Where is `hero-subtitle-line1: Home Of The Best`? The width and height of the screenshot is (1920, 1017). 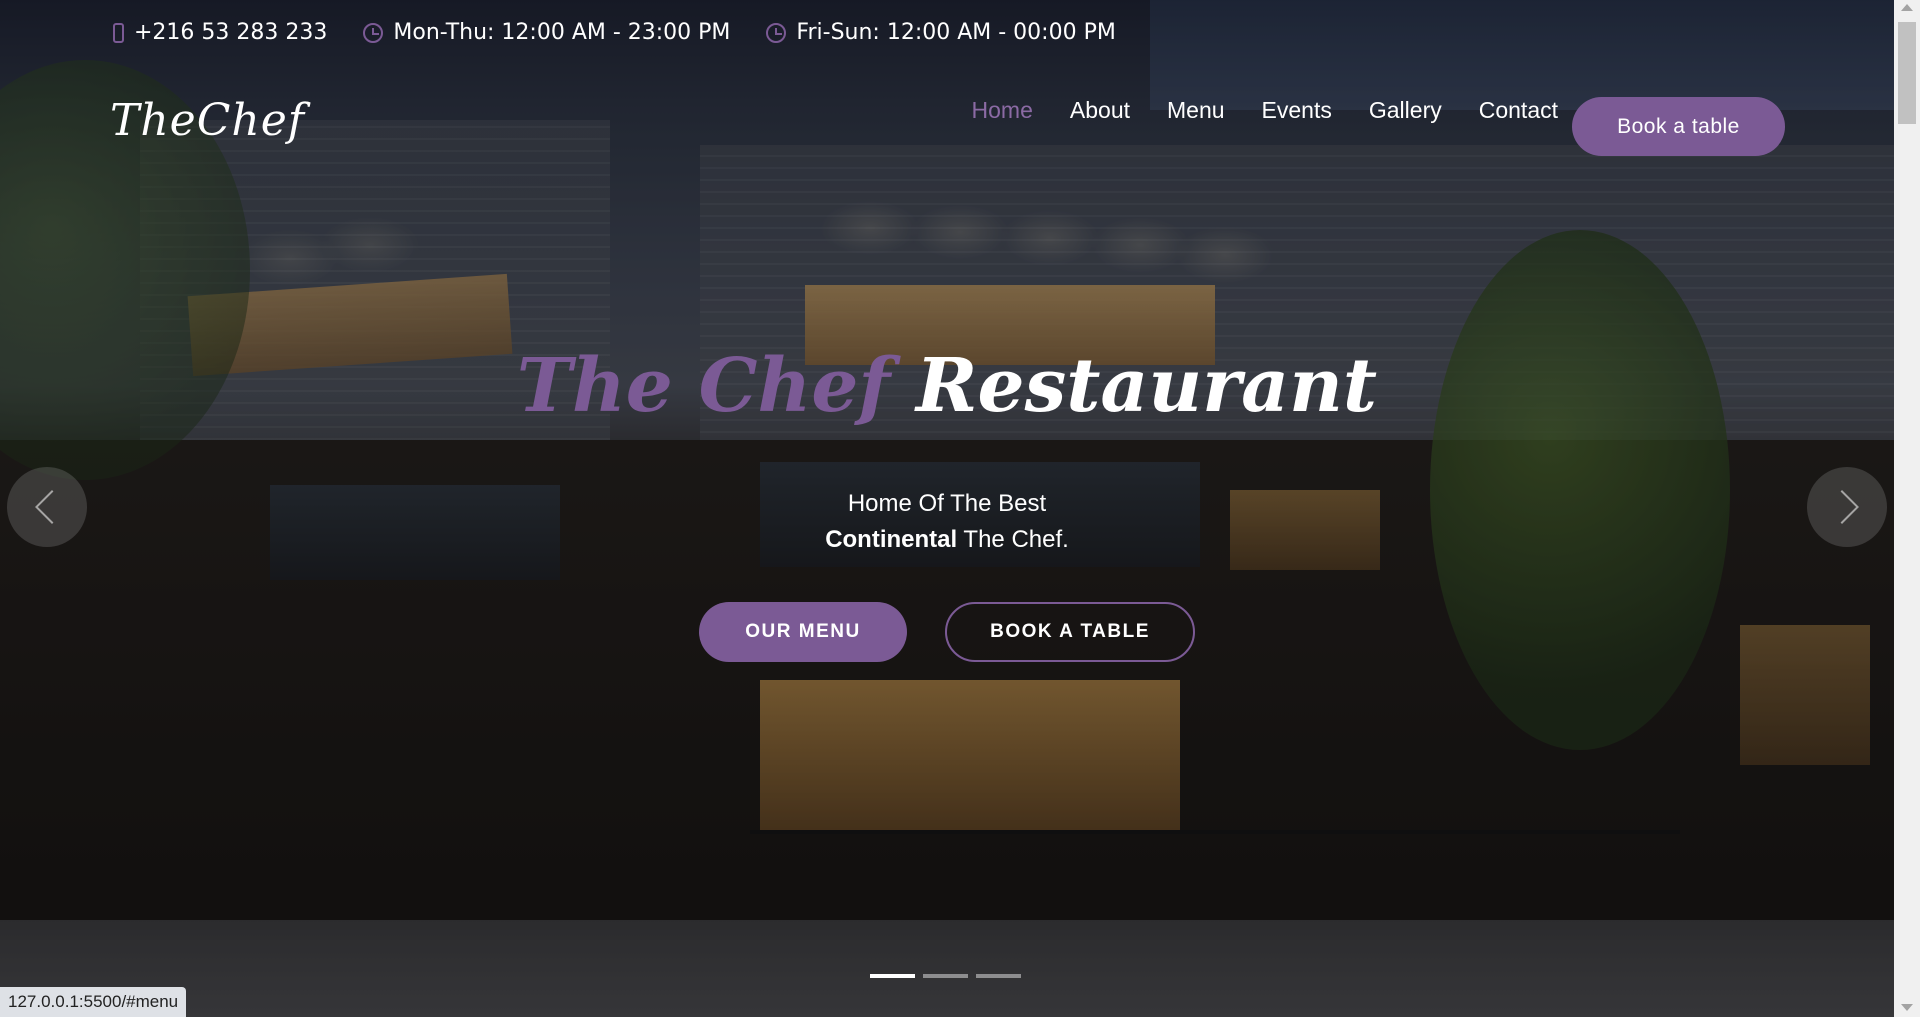
hero-subtitle-line1: Home Of The Best is located at coordinates (947, 503).